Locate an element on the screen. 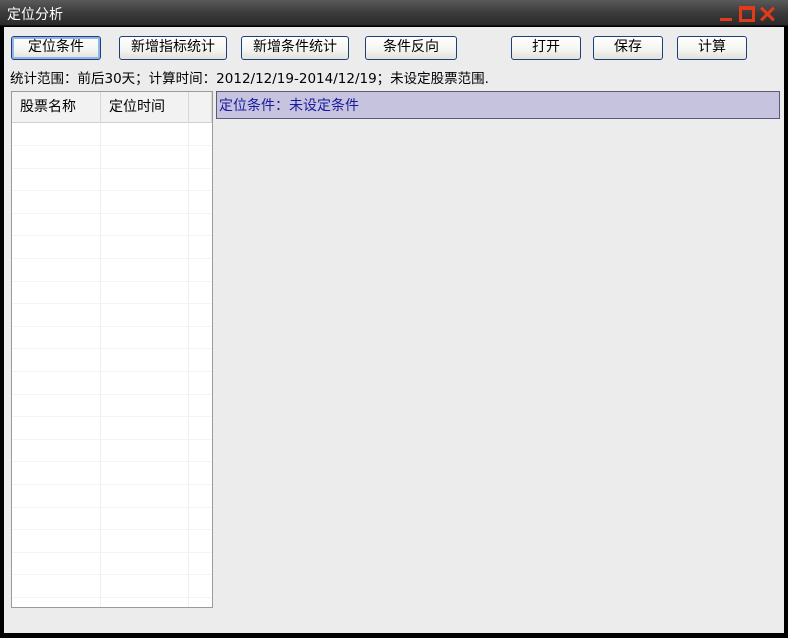 Image resolution: width=788 pixels, height=638 pixels. locate-condition-button: 定位条件 is located at coordinates (56, 48).